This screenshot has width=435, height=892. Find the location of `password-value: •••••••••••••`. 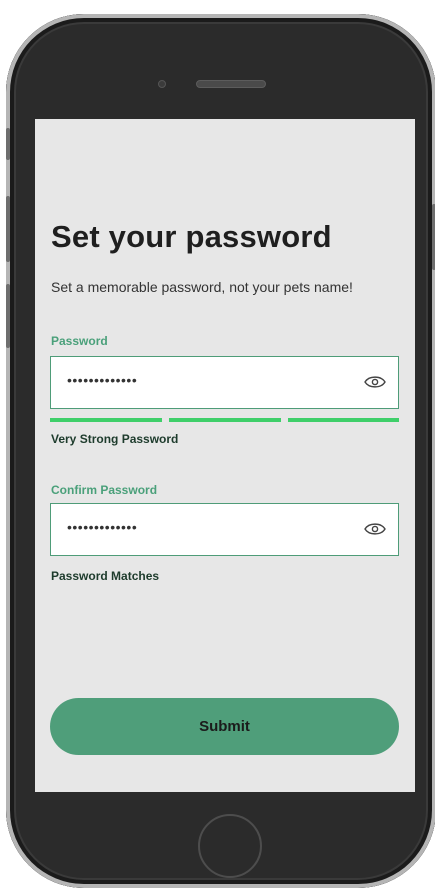

password-value: ••••••••••••• is located at coordinates (102, 380).